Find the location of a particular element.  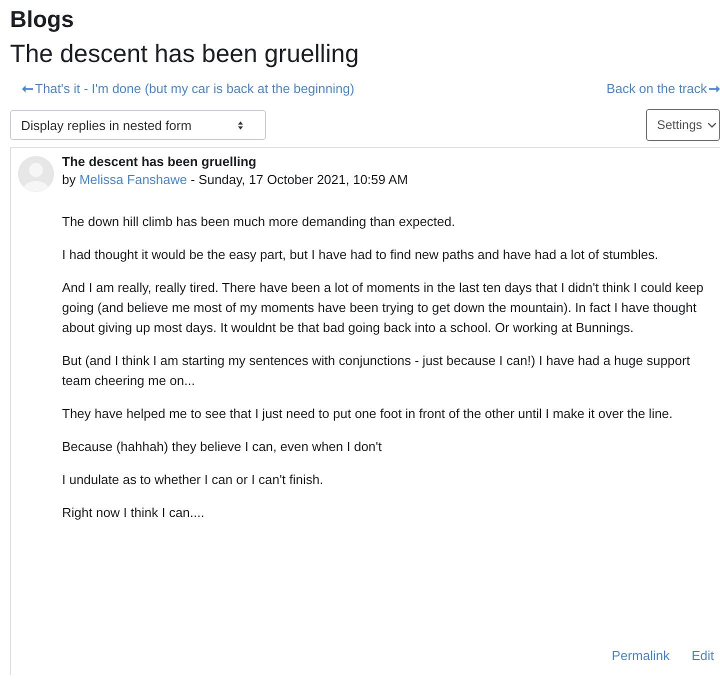

display-select: Display replies in nested form is located at coordinates (138, 125).